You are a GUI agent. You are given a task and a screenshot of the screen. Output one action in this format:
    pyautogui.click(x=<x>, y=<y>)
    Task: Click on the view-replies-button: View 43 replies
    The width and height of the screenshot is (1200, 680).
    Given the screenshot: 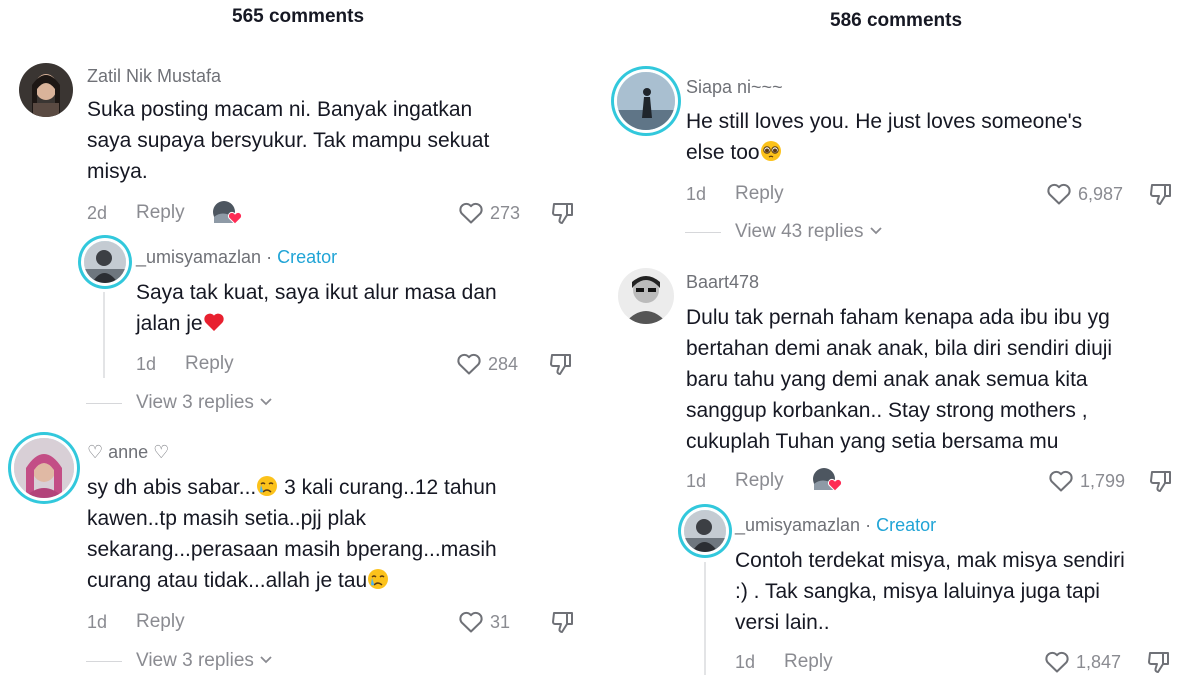 What is the action you would take?
    pyautogui.click(x=809, y=232)
    